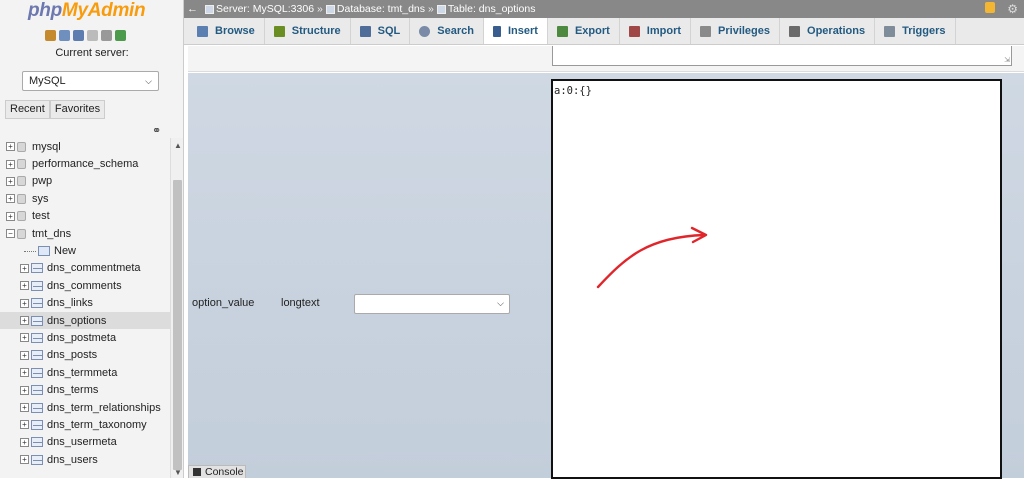 Image resolution: width=1024 pixels, height=479 pixels. Describe the element at coordinates (65, 251) in the screenshot. I see `new-table-label: New` at that location.